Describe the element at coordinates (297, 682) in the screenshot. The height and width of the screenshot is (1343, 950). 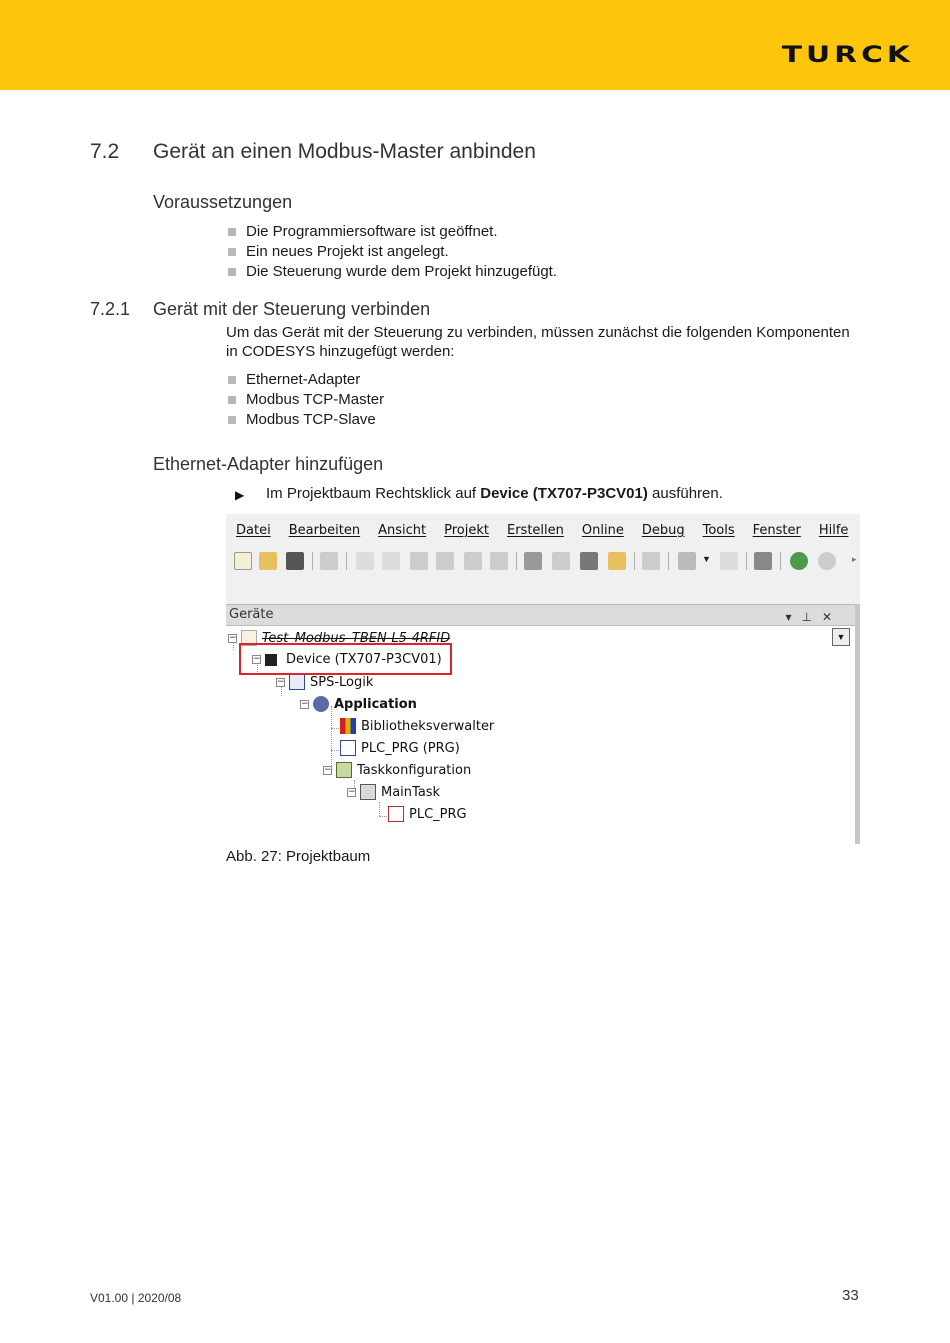
I see `plc-logic-icon` at that location.